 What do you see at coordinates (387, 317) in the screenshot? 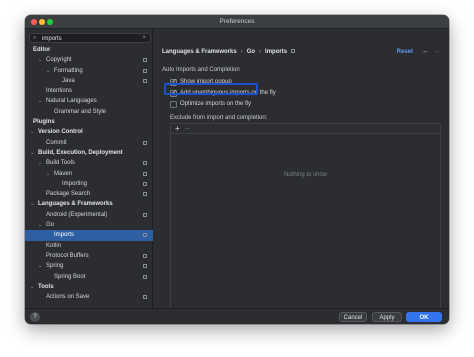
I see `apply-button: Apply` at bounding box center [387, 317].